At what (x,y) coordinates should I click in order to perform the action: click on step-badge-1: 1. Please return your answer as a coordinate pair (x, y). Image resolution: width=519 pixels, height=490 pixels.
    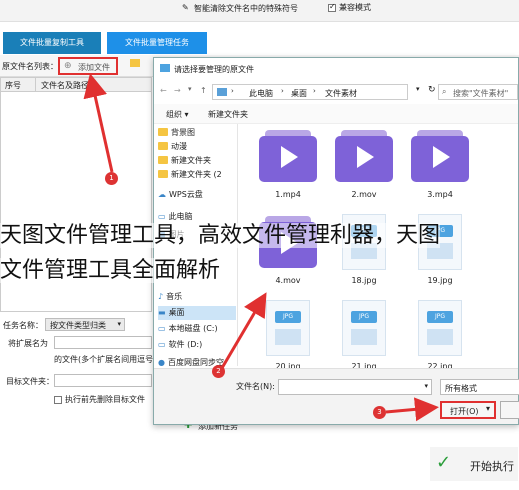
    Looking at the image, I should click on (111, 178).